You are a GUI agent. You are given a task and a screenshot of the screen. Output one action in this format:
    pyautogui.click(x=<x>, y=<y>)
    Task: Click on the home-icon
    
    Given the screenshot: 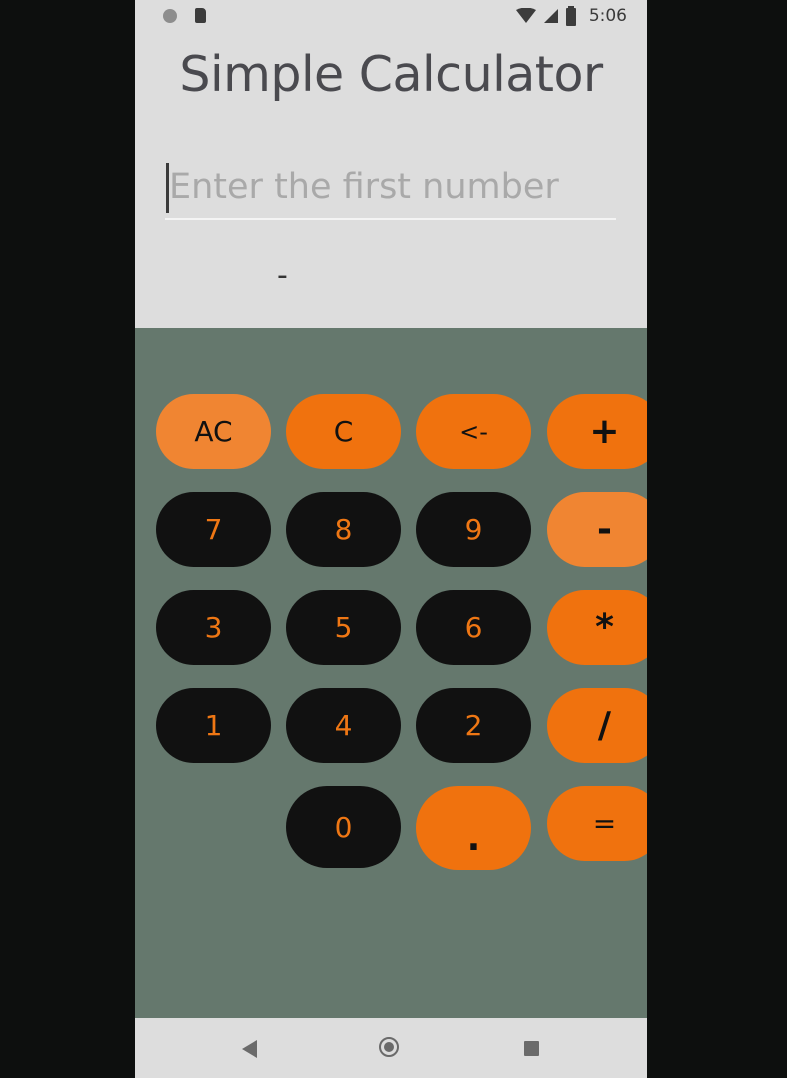 What is the action you would take?
    pyautogui.click(x=389, y=1047)
    